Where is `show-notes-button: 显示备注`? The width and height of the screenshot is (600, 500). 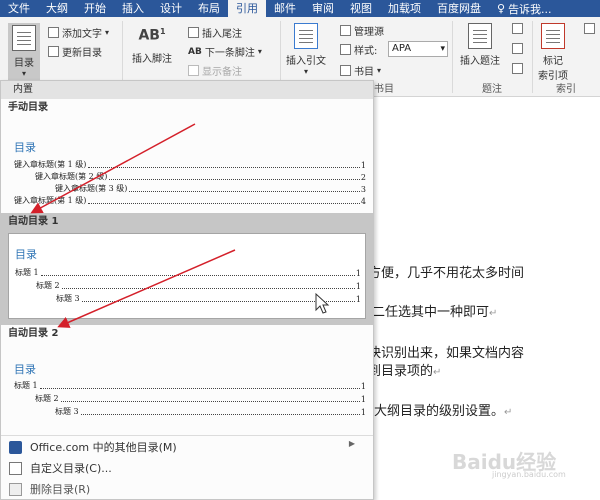
show-notes-button: 显示备注 is located at coordinates (215, 70).